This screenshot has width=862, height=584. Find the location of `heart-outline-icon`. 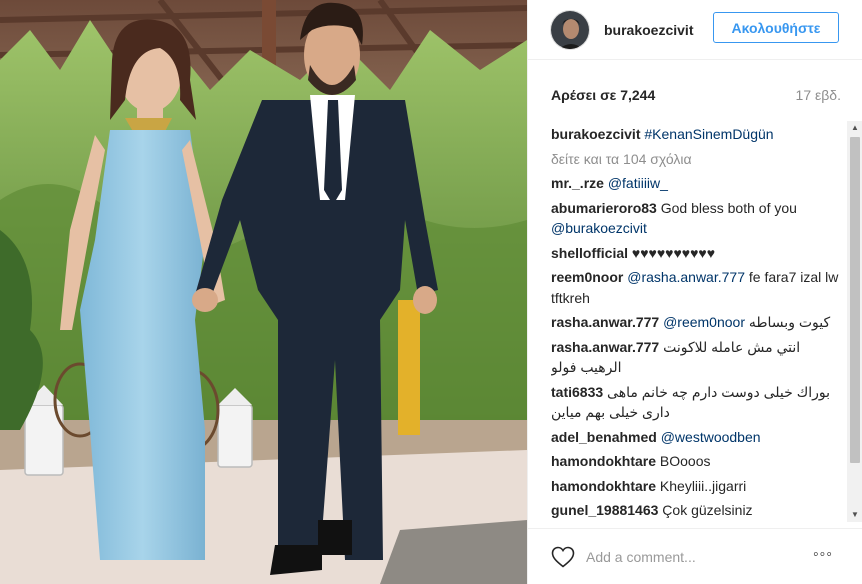

heart-outline-icon is located at coordinates (563, 557).